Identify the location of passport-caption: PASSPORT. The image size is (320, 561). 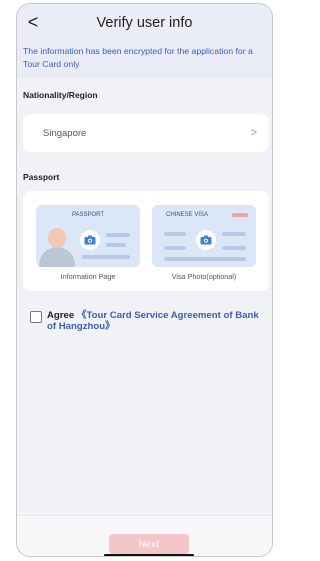
(88, 215).